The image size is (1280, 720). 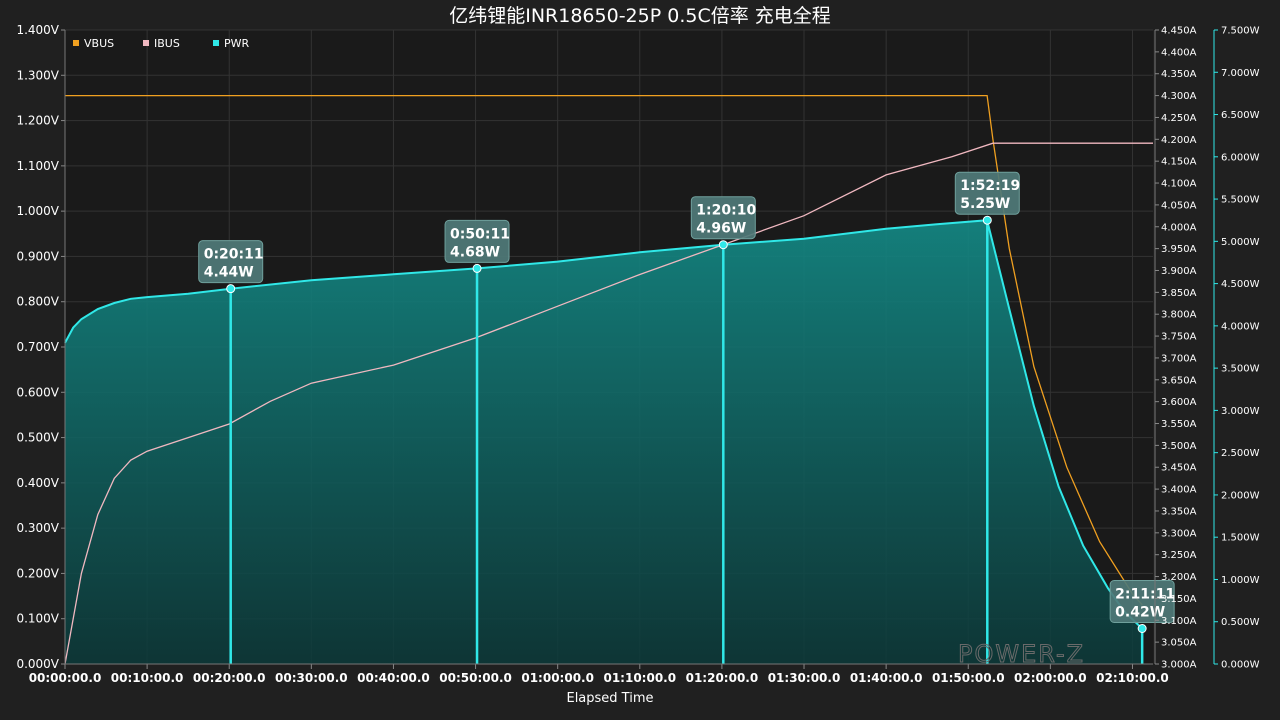 I want to click on y-right1-tick-label: 3.250A, so click(x=1179, y=555).